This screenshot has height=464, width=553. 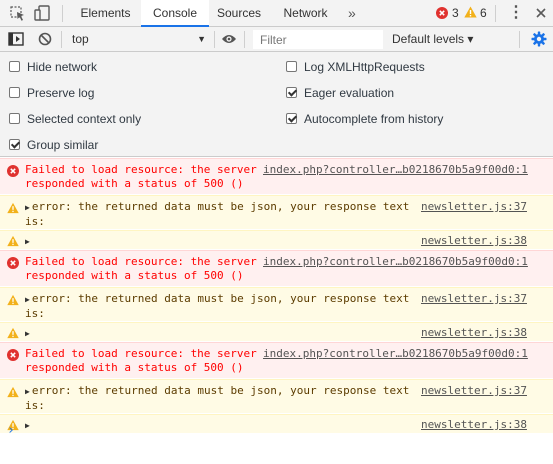 I want to click on console-toolbar: top ▼ Default levels ▾, so click(x=276, y=39).